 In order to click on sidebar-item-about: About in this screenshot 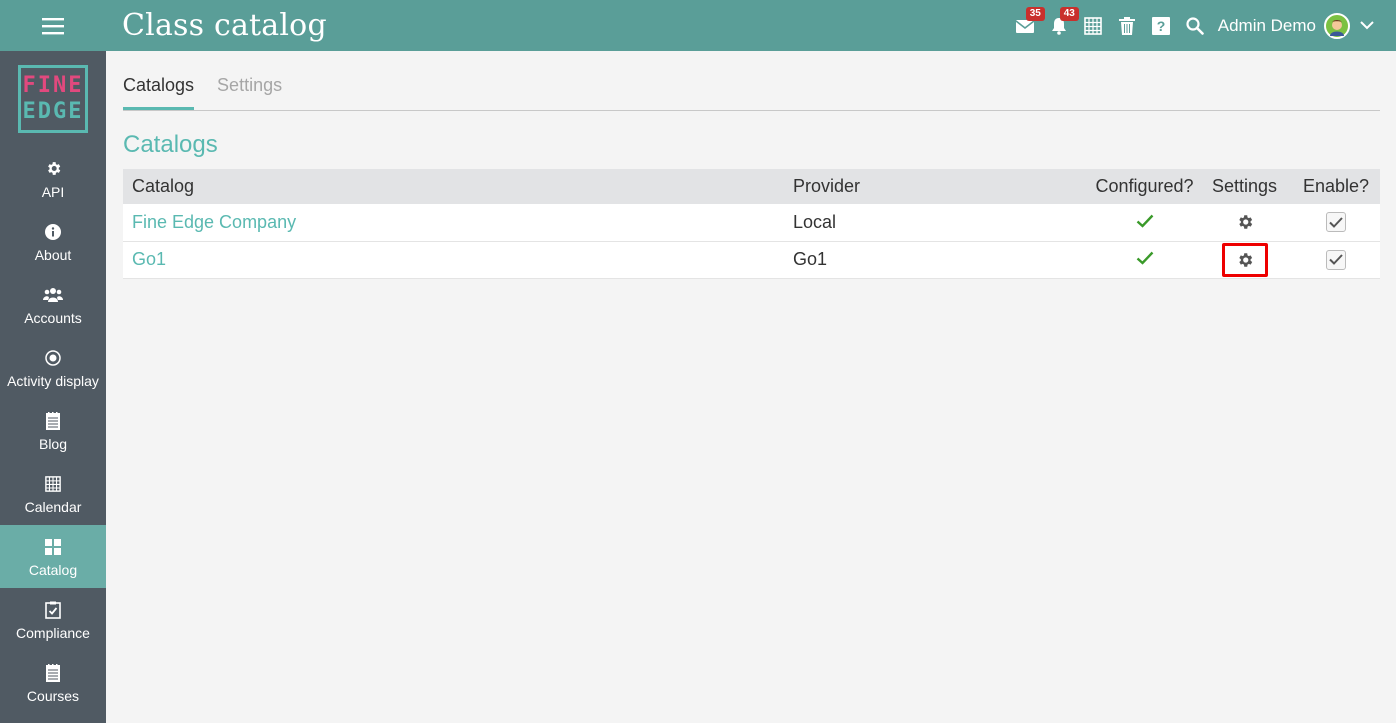, I will do `click(53, 241)`.